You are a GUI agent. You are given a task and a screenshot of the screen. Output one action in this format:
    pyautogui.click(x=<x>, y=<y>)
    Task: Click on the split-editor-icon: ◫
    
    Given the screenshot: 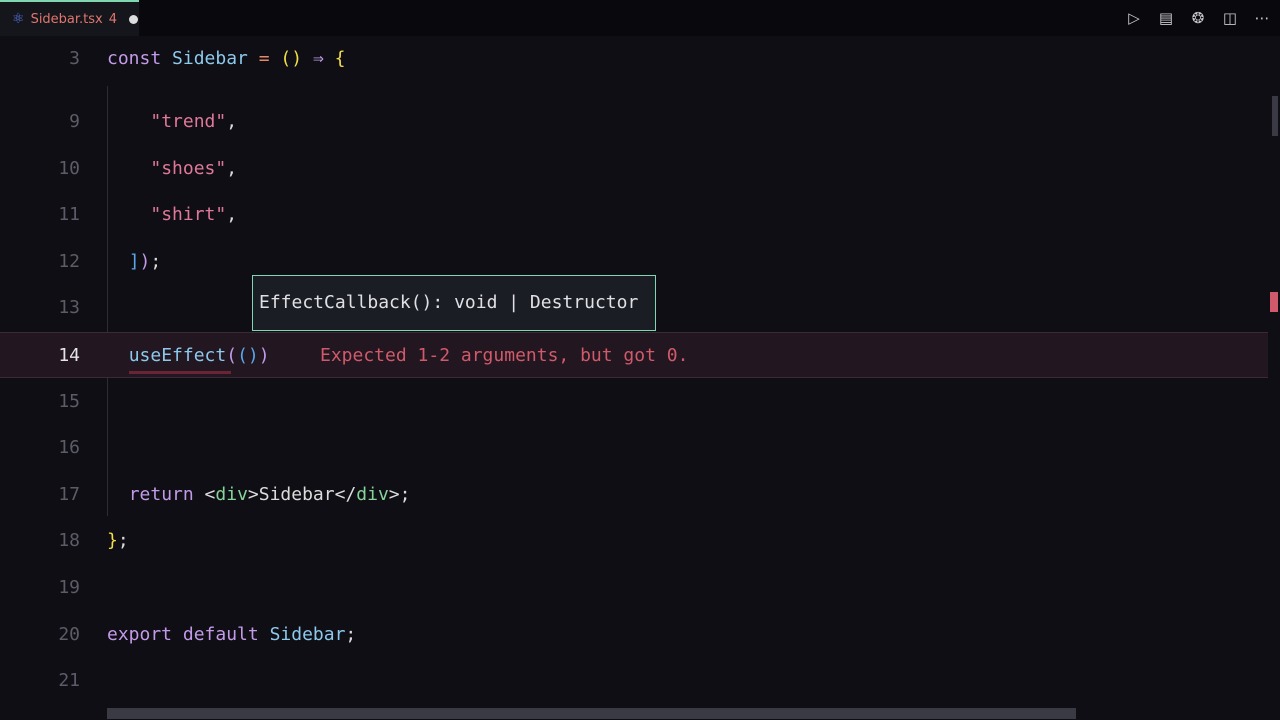 What is the action you would take?
    pyautogui.click(x=1230, y=18)
    